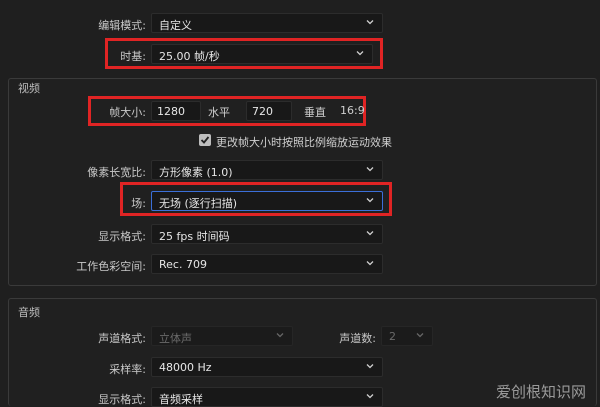 The image size is (600, 407). I want to click on sample-rate-value: 48000 Hz, so click(185, 367).